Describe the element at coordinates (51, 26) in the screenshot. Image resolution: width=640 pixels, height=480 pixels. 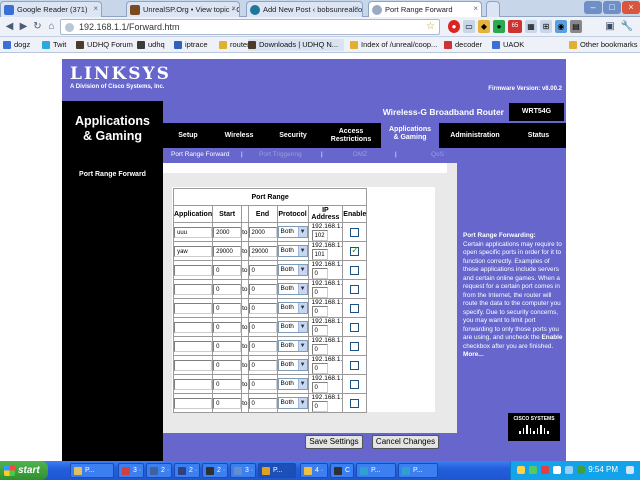
I see `home-icon: ⌂` at that location.